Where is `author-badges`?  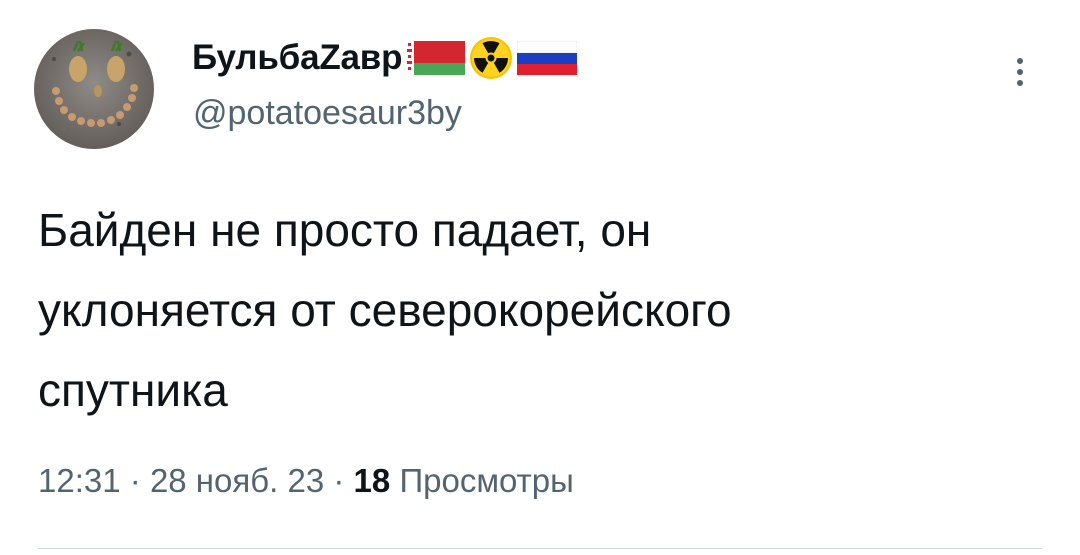
author-badges is located at coordinates (491, 58).